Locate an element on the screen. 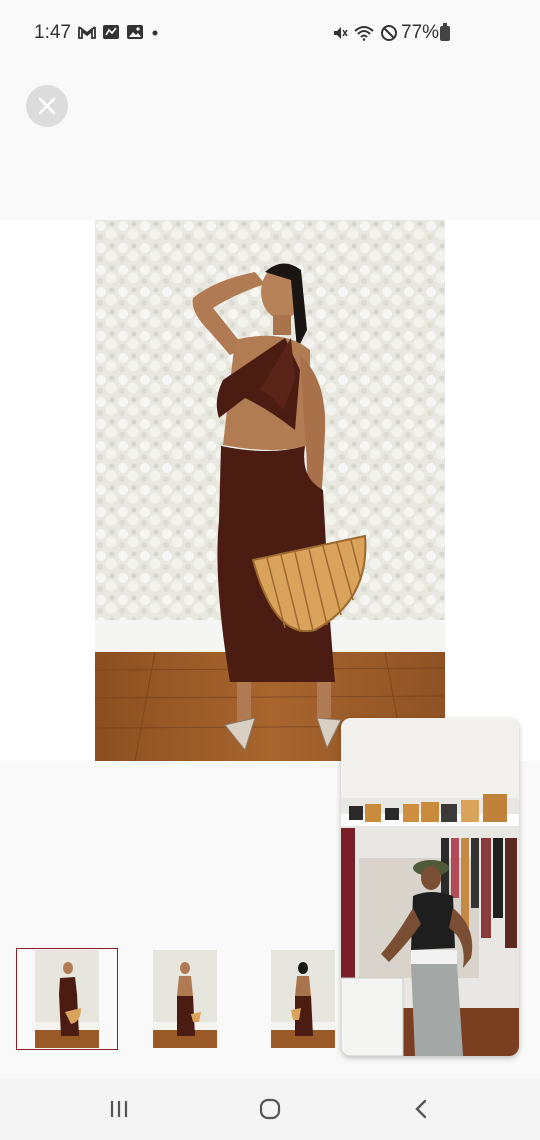 Image resolution: width=540 pixels, height=1140 pixels. mute-icon is located at coordinates (341, 33).